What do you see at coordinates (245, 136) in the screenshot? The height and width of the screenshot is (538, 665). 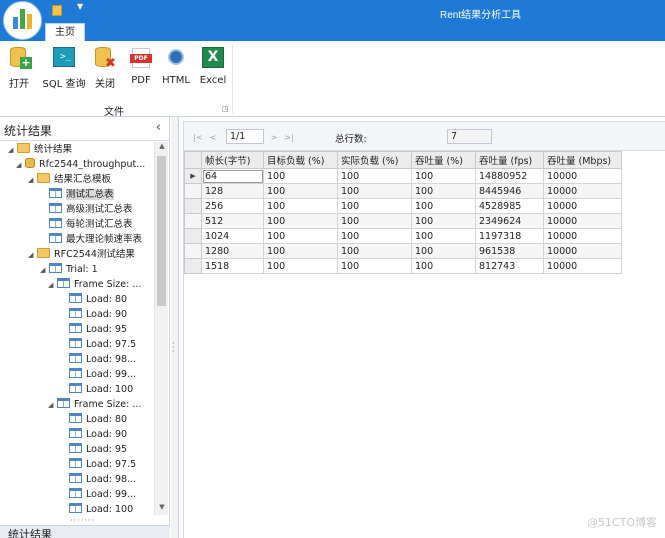 I see `page-input: 1/1` at bounding box center [245, 136].